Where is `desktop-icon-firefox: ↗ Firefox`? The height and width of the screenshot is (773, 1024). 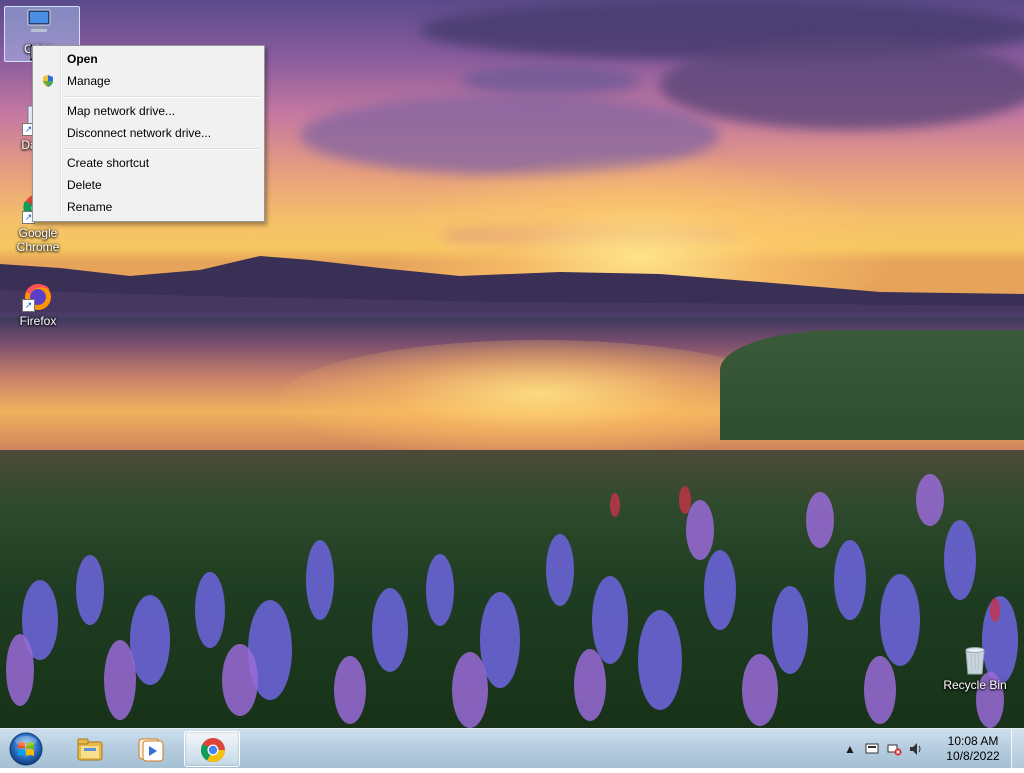
desktop-icon-firefox: ↗ Firefox is located at coordinates (38, 304).